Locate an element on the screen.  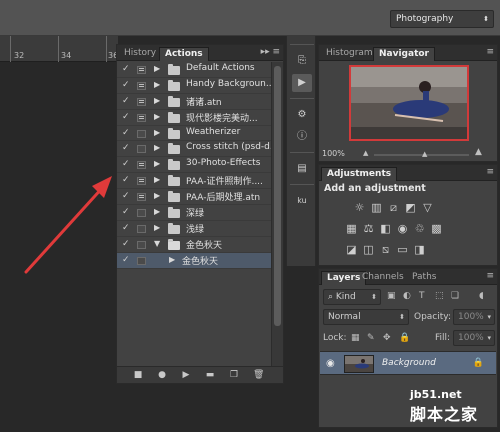
disclosure-open-icon: ▼ is located at coordinates (157, 243).